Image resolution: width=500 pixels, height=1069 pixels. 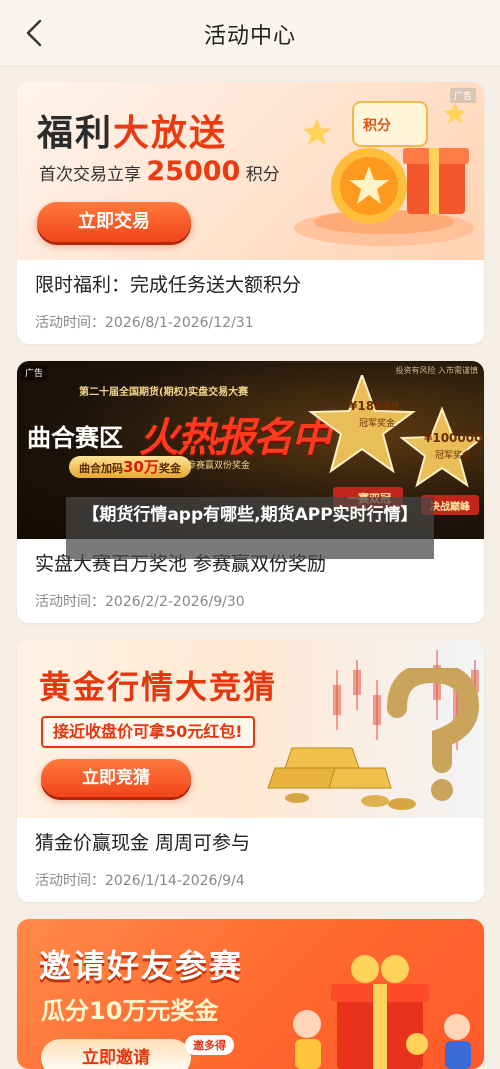 What do you see at coordinates (114, 222) in the screenshot?
I see `trade-now-button: 立即交易` at bounding box center [114, 222].